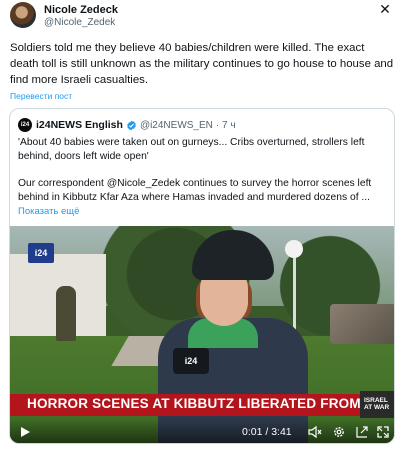 This screenshot has width=402, height=450. Describe the element at coordinates (362, 432) in the screenshot. I see `pip-icon` at that location.